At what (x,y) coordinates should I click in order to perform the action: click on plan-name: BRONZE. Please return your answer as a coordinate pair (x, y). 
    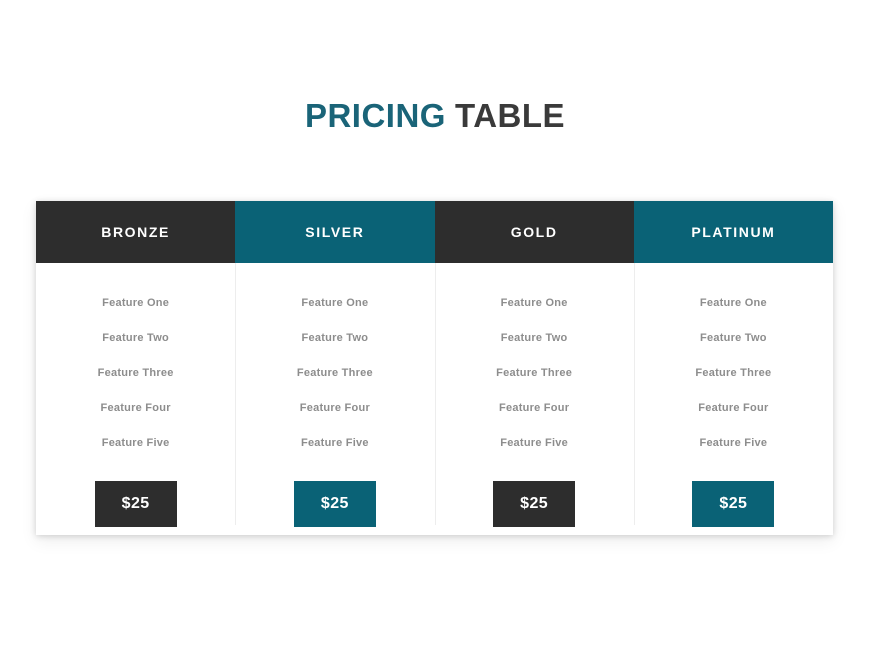
    Looking at the image, I should click on (135, 232).